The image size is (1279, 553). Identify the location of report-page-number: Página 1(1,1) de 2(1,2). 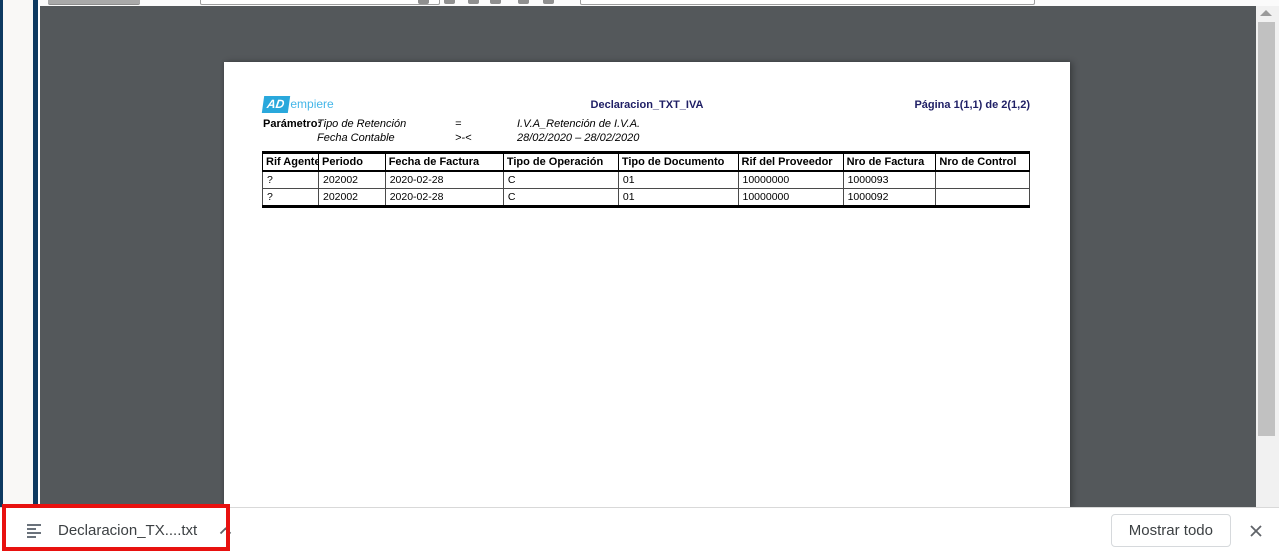
(972, 105).